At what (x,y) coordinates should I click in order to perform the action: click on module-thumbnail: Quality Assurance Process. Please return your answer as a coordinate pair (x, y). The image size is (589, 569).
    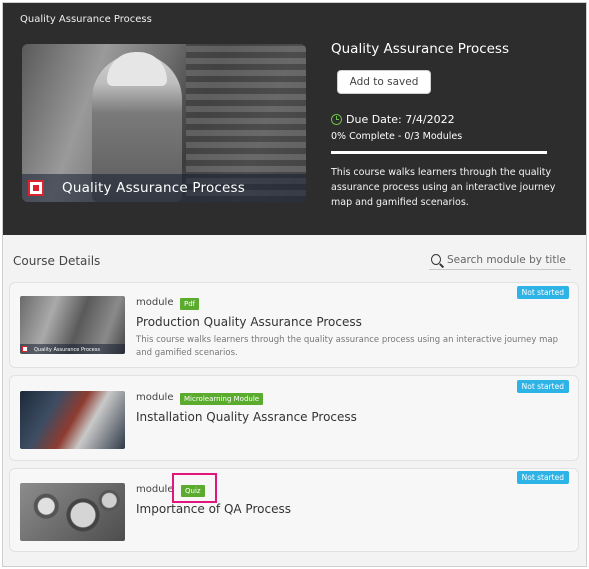
    Looking at the image, I should click on (72, 325).